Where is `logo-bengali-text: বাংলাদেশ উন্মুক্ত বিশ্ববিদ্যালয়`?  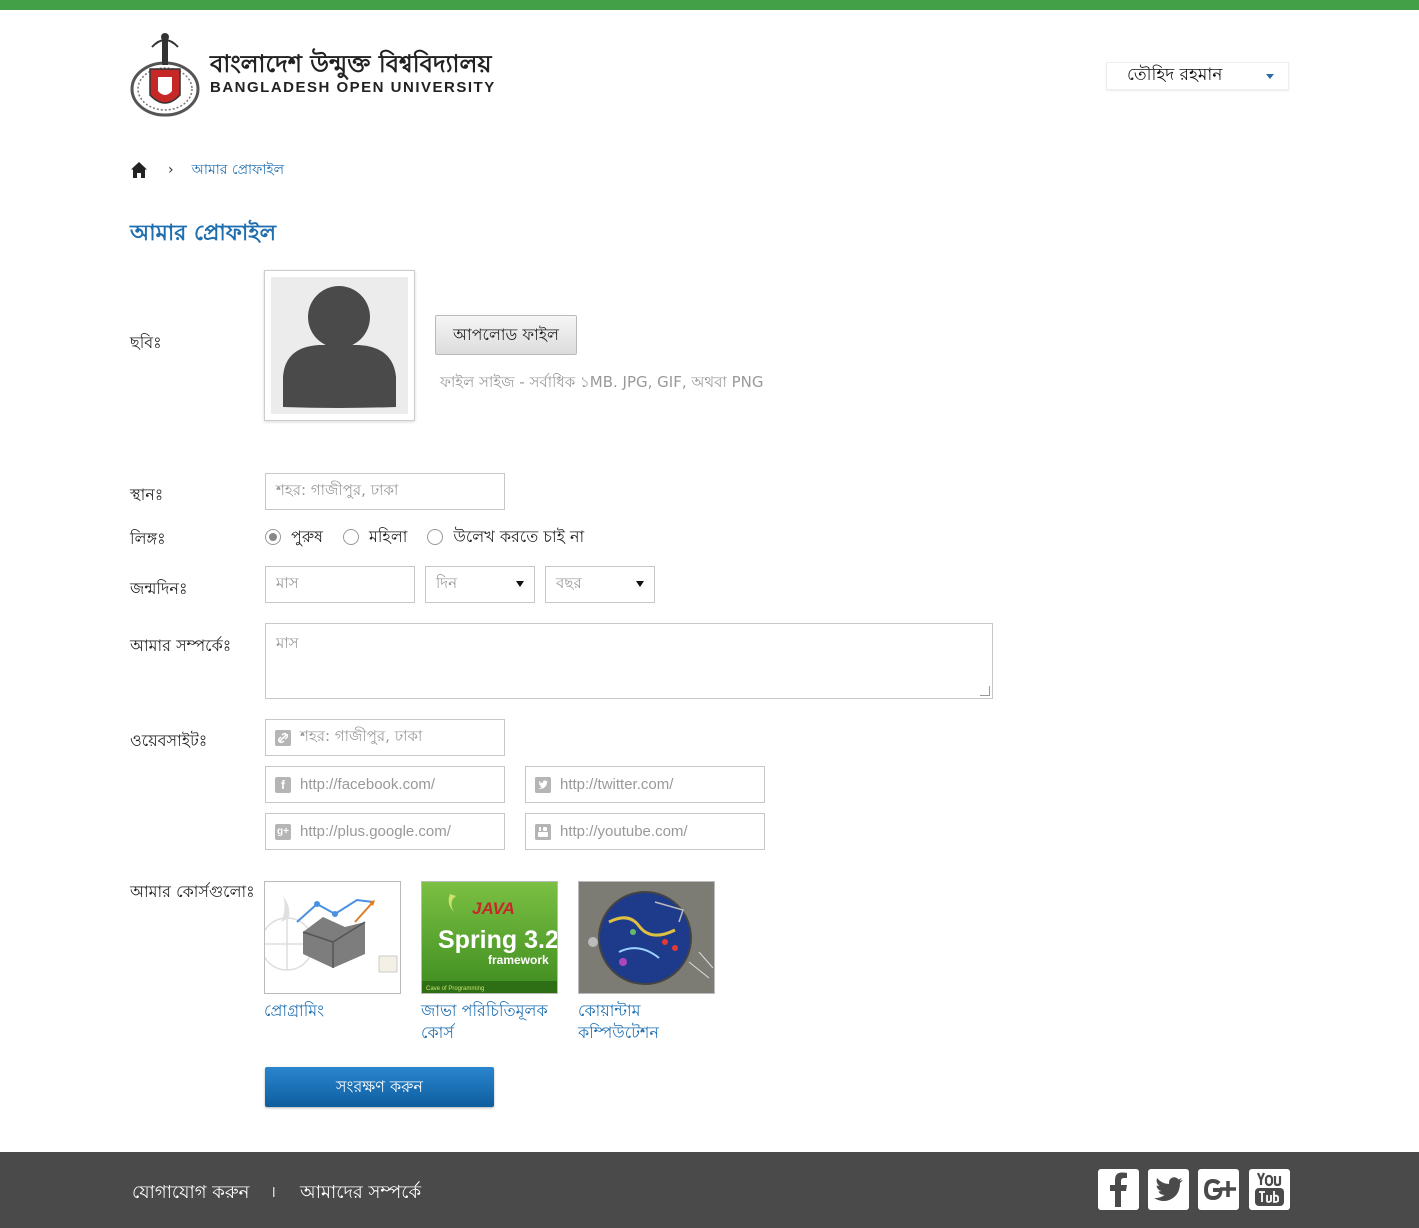
logo-bengali-text: বাংলাদেশ উন্মুক্ত বিশ্ববিদ্যালয় is located at coordinates (351, 64).